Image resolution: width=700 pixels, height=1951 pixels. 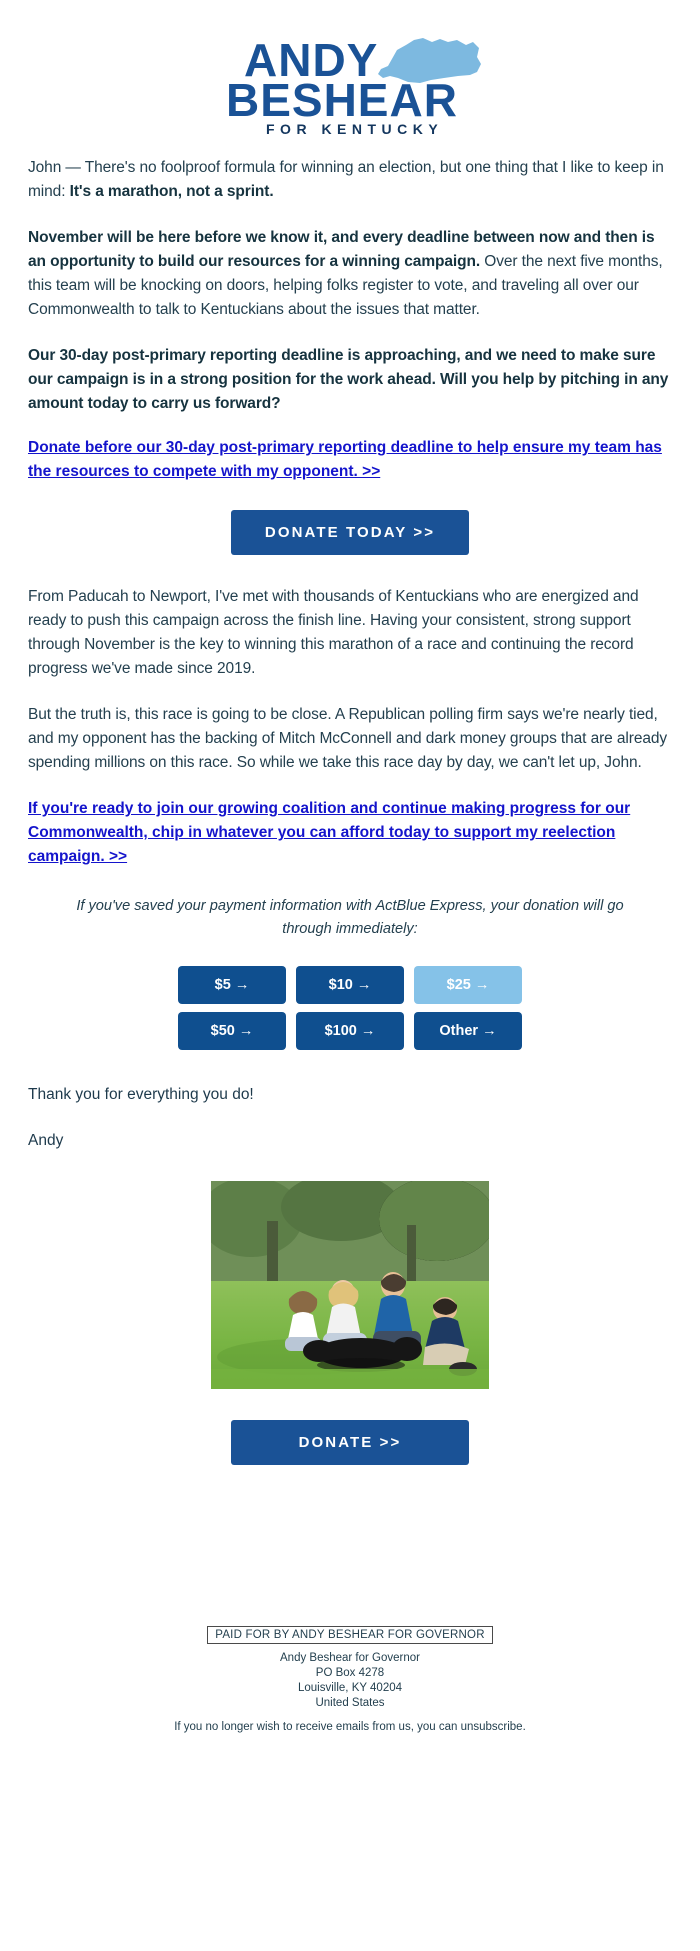 I want to click on amount-cell: $100 →, so click(x=350, y=1031).